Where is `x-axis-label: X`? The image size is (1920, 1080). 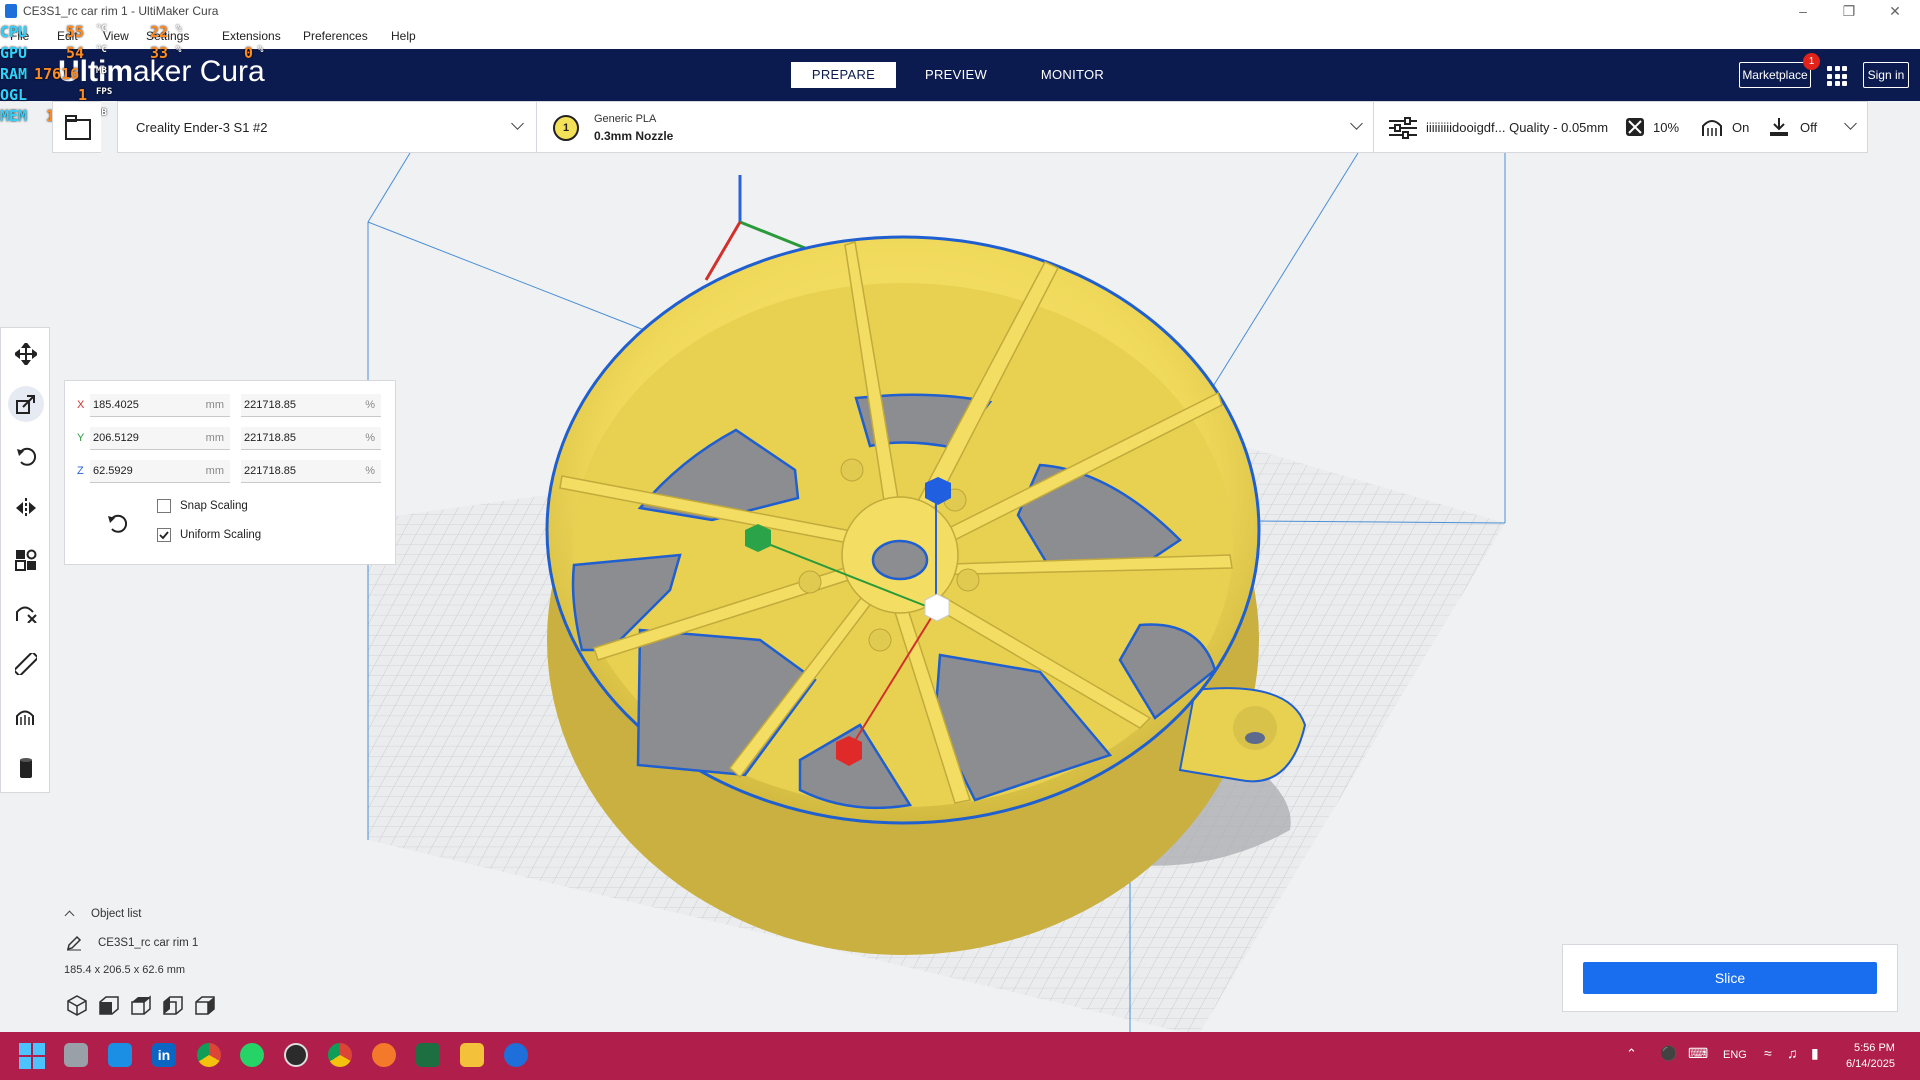
x-axis-label: X is located at coordinates (81, 405).